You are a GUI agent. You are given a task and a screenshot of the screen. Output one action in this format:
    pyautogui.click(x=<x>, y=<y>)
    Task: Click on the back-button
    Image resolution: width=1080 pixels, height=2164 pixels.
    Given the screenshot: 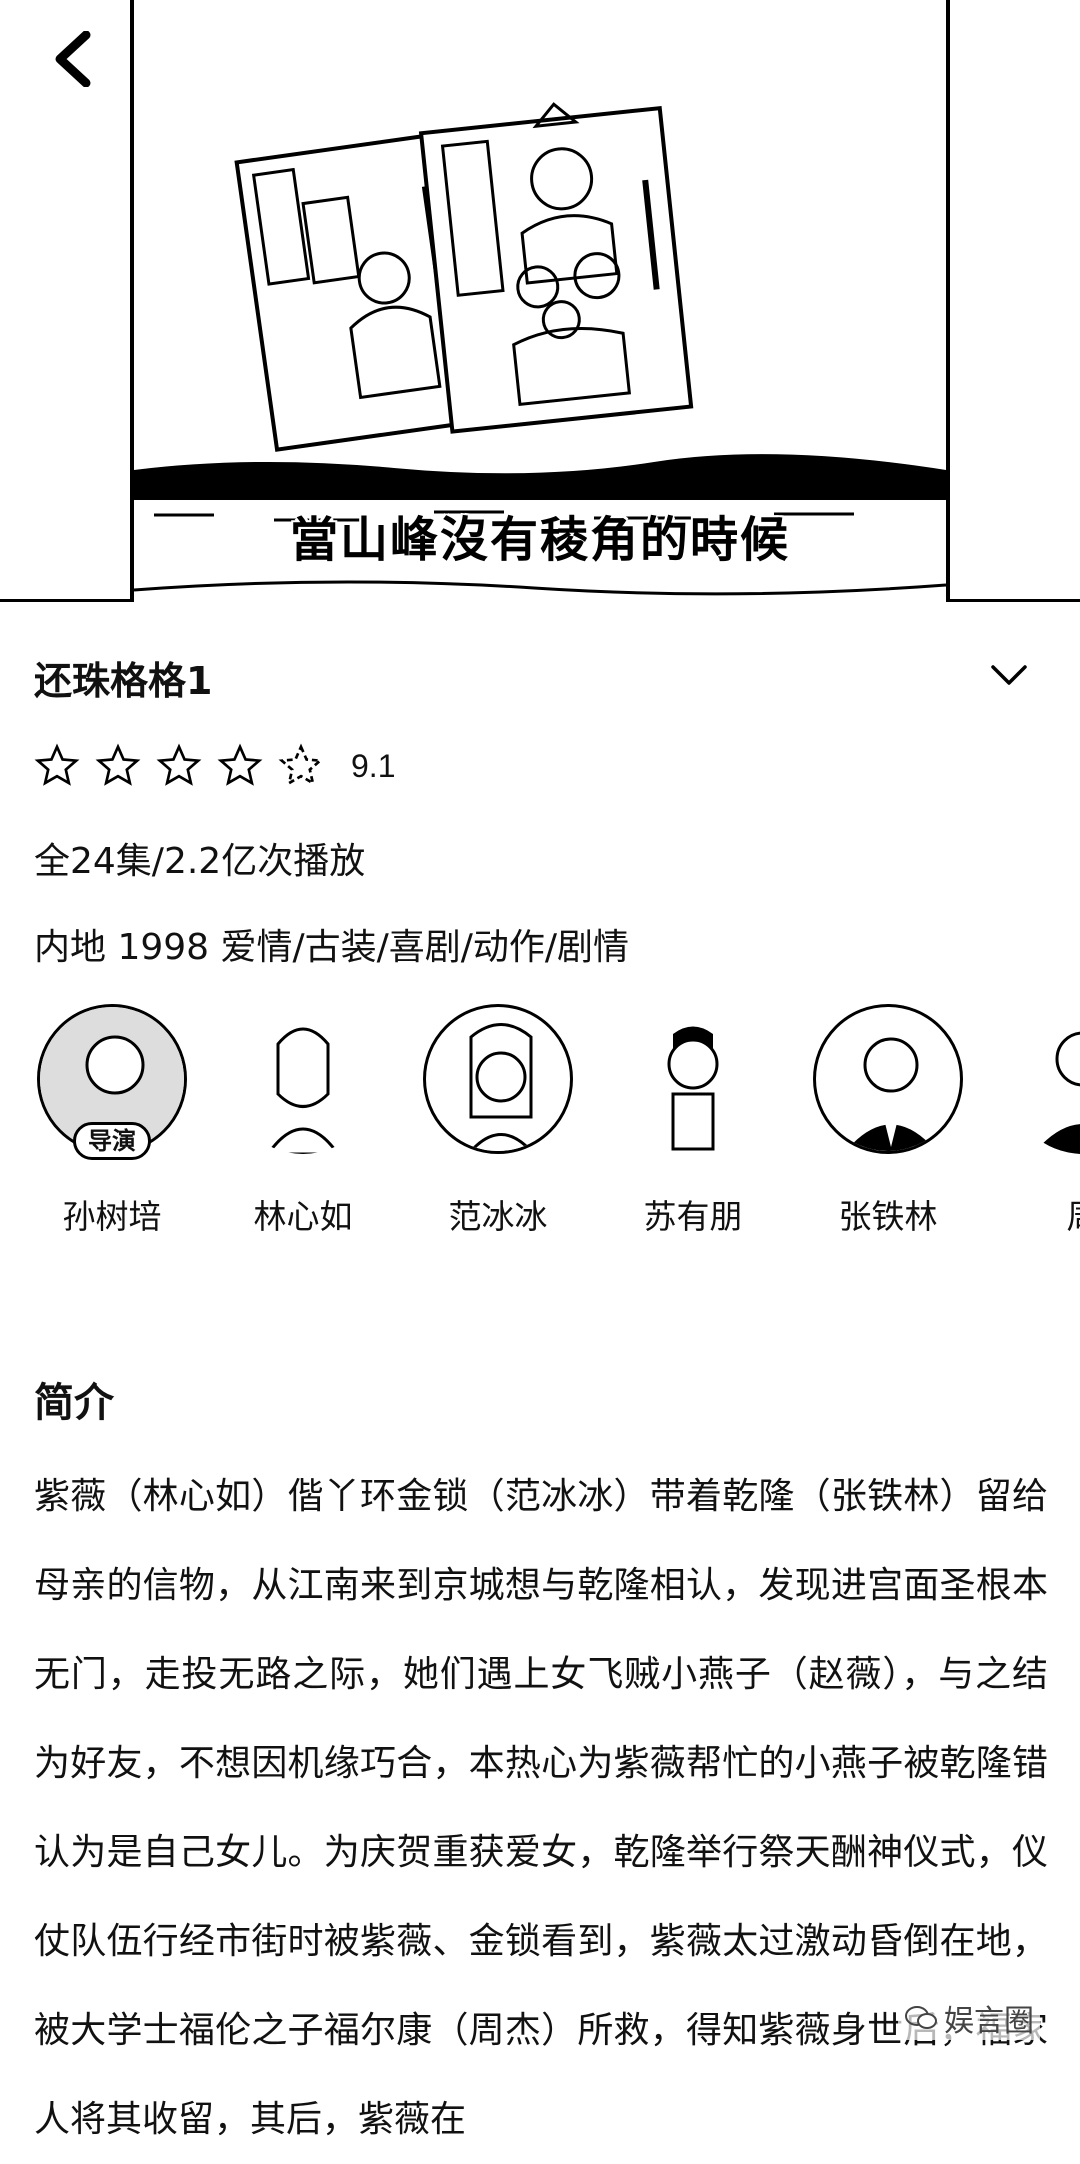 What is the action you would take?
    pyautogui.click(x=72, y=59)
    